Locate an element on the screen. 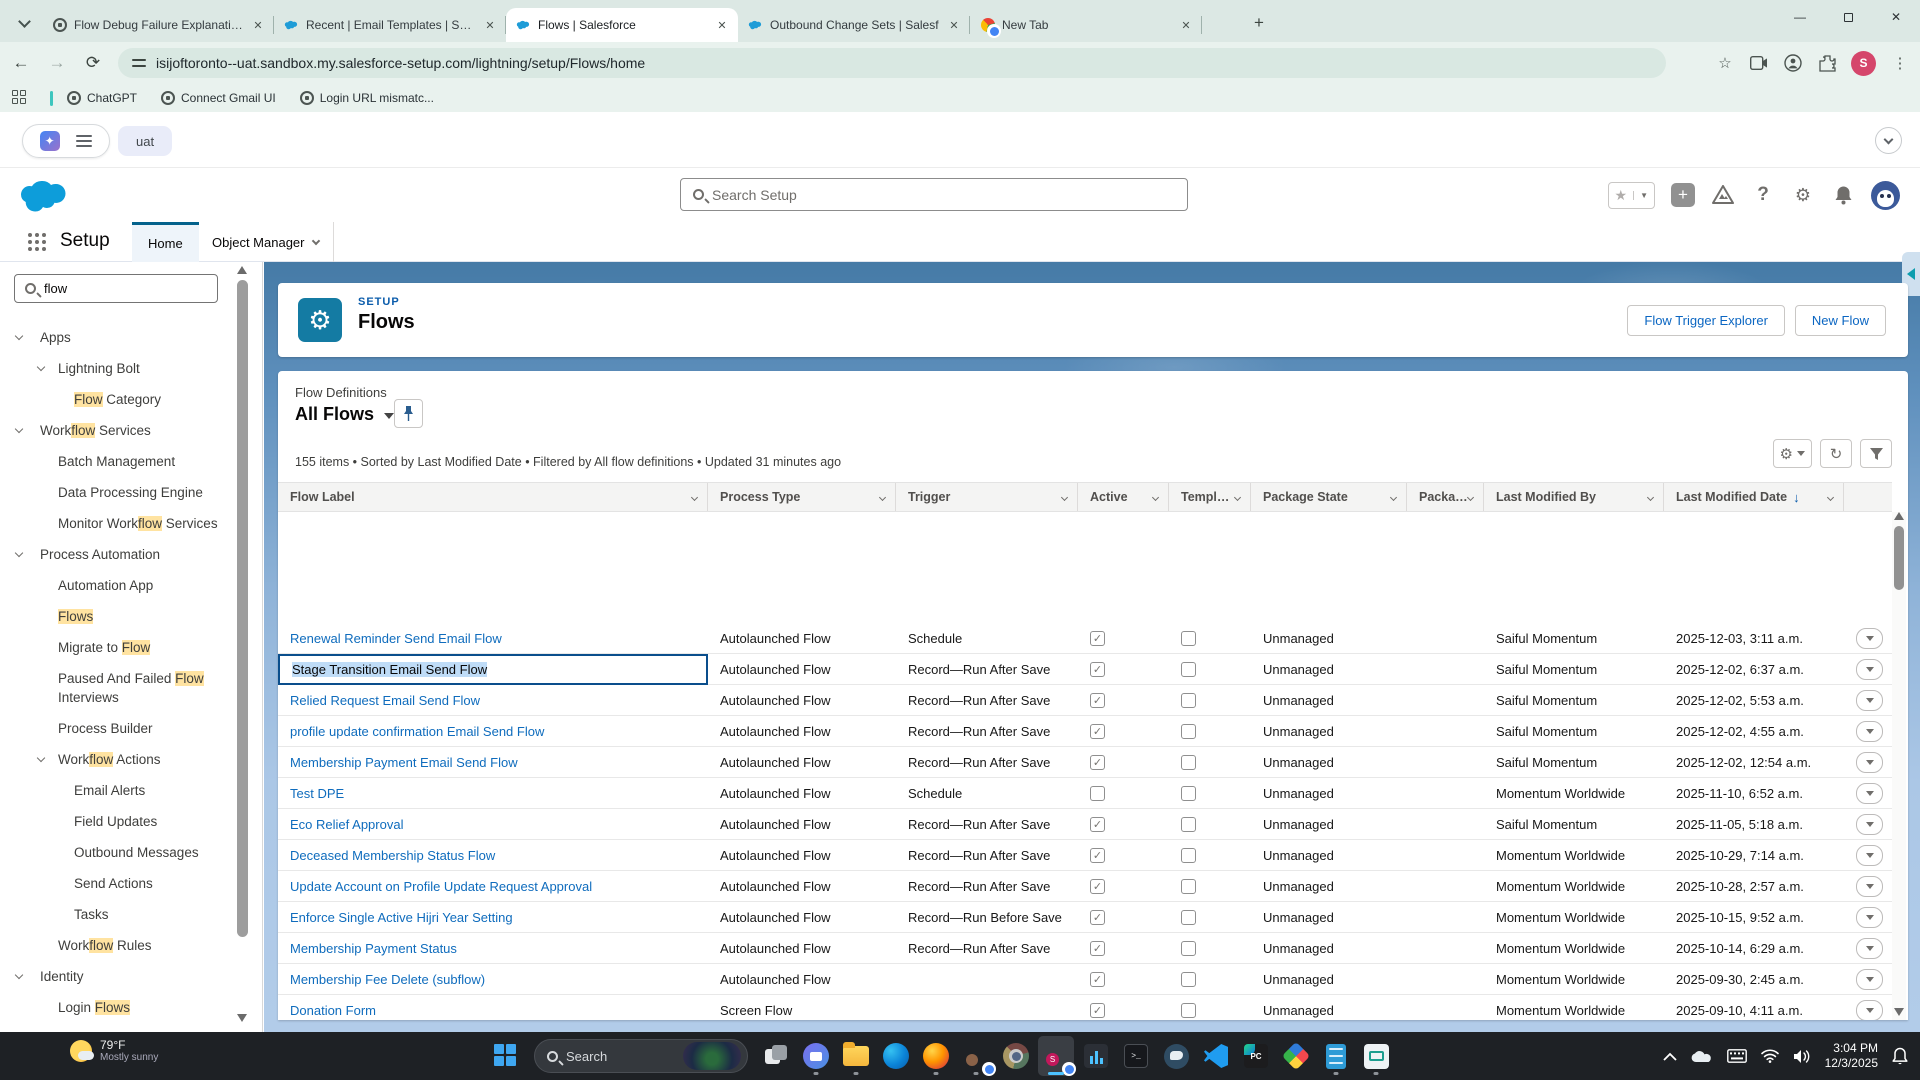  sidebar-item-14: Workflow Actions is located at coordinates (116, 759).